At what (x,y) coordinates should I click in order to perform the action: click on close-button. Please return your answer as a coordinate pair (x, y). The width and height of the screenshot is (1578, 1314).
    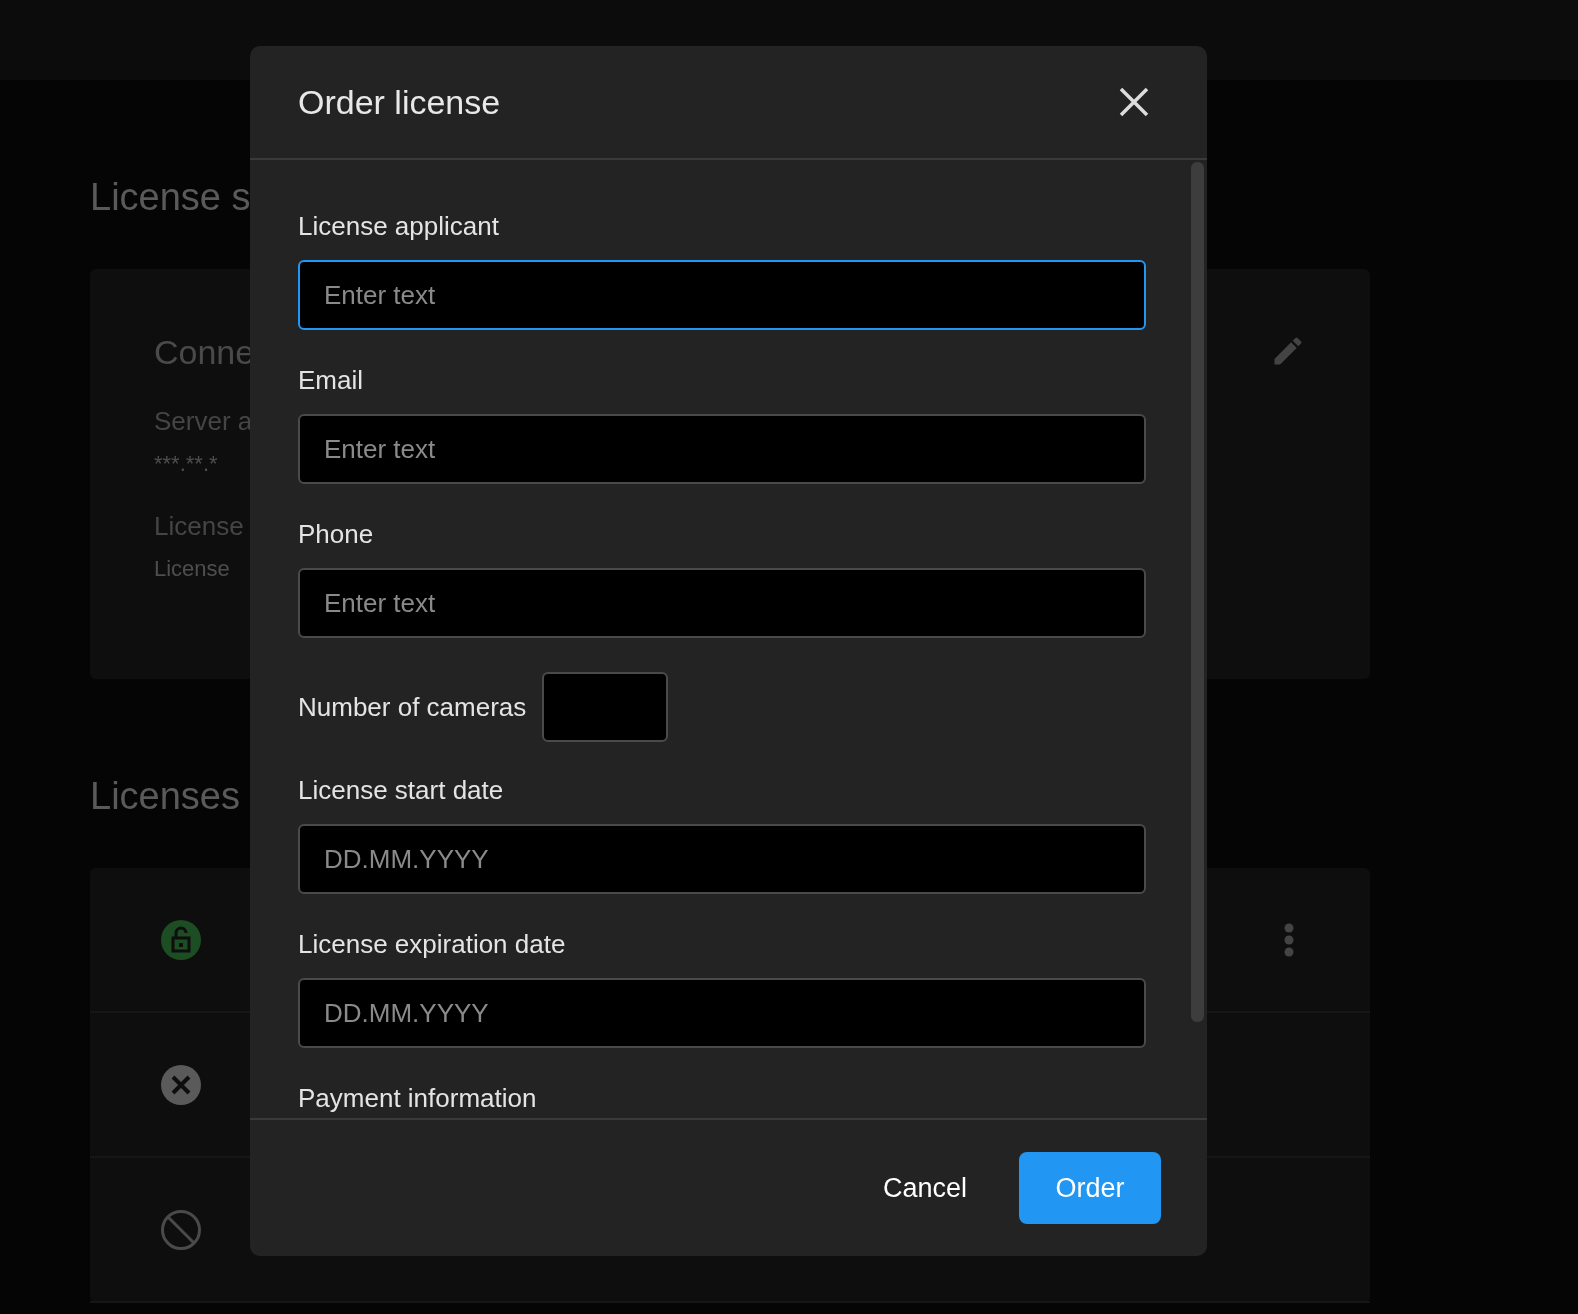
    Looking at the image, I should click on (1134, 102).